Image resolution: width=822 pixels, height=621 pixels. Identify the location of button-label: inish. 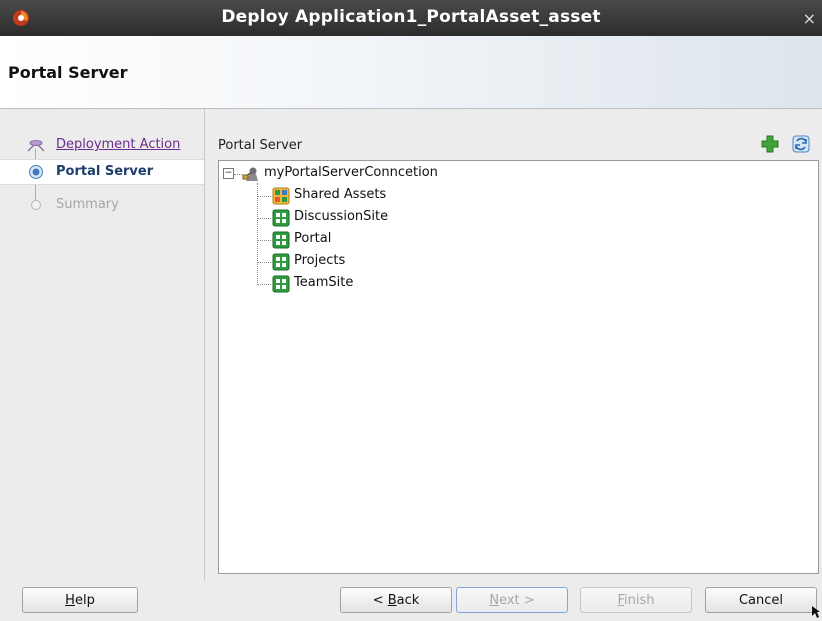
(639, 600).